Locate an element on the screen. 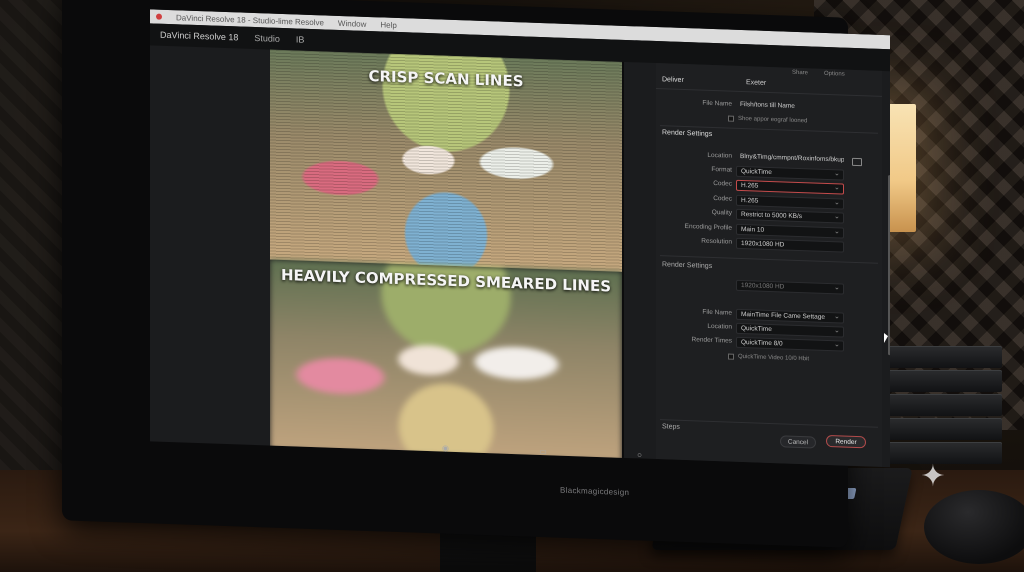 This screenshot has height=572, width=1024. preset-row: 1920x1080 HD ⌄ is located at coordinates (769, 287).